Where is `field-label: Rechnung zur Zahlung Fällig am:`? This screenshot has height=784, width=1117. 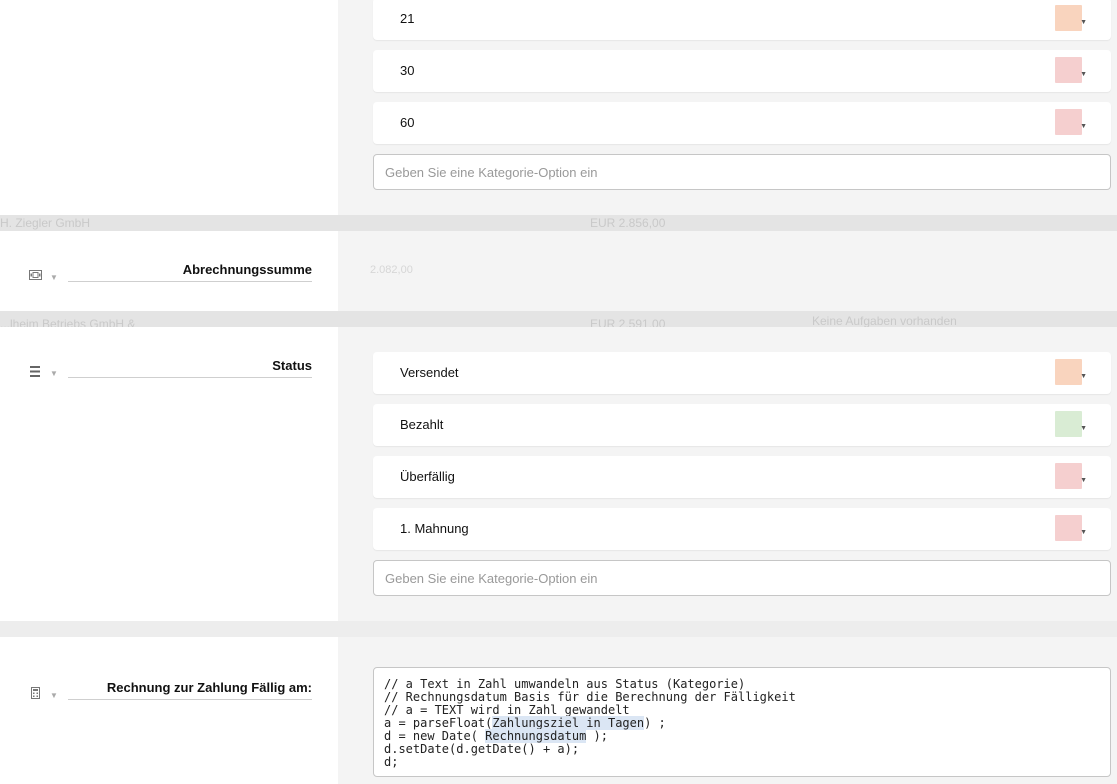
field-label: Rechnung zur Zahlung Fällig am: is located at coordinates (189, 690).